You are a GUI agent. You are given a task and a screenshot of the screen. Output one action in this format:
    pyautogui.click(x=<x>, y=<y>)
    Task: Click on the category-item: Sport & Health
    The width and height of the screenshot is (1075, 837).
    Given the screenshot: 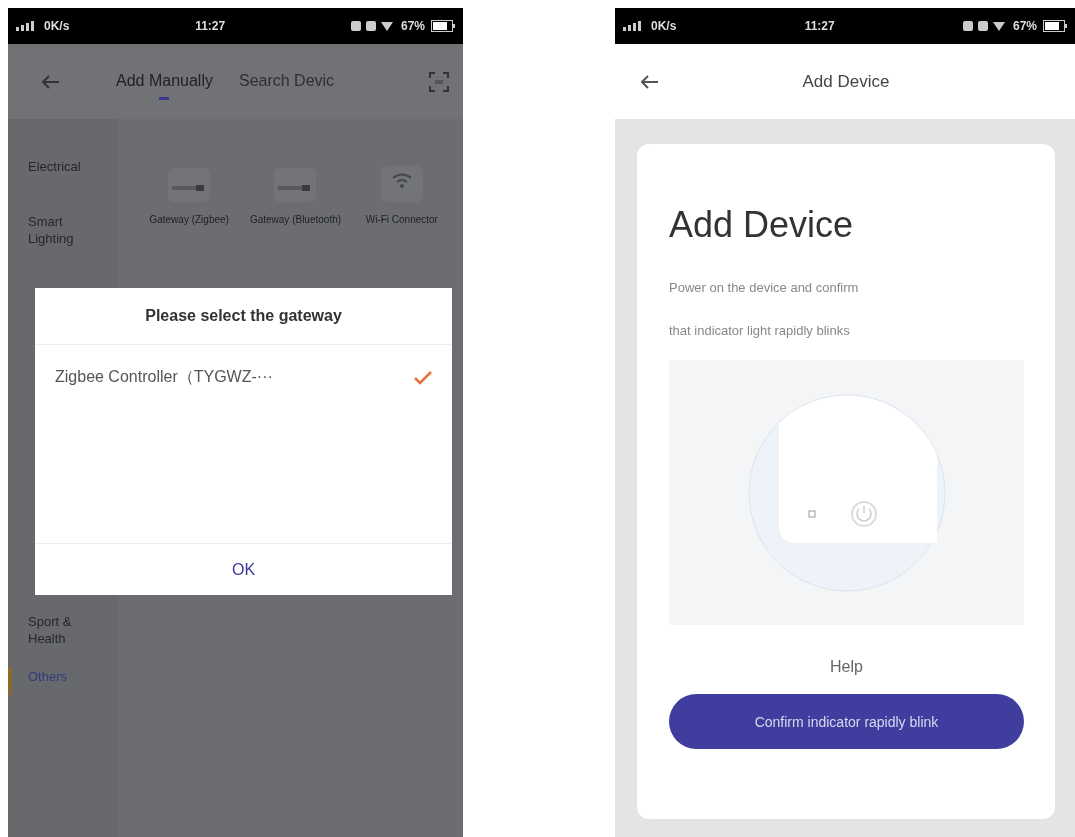 What is the action you would take?
    pyautogui.click(x=53, y=631)
    